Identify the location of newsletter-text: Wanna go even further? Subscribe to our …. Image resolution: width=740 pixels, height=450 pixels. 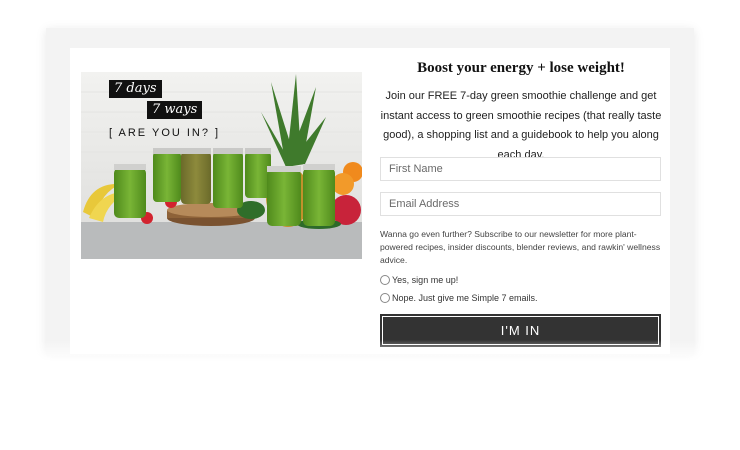
(520, 247).